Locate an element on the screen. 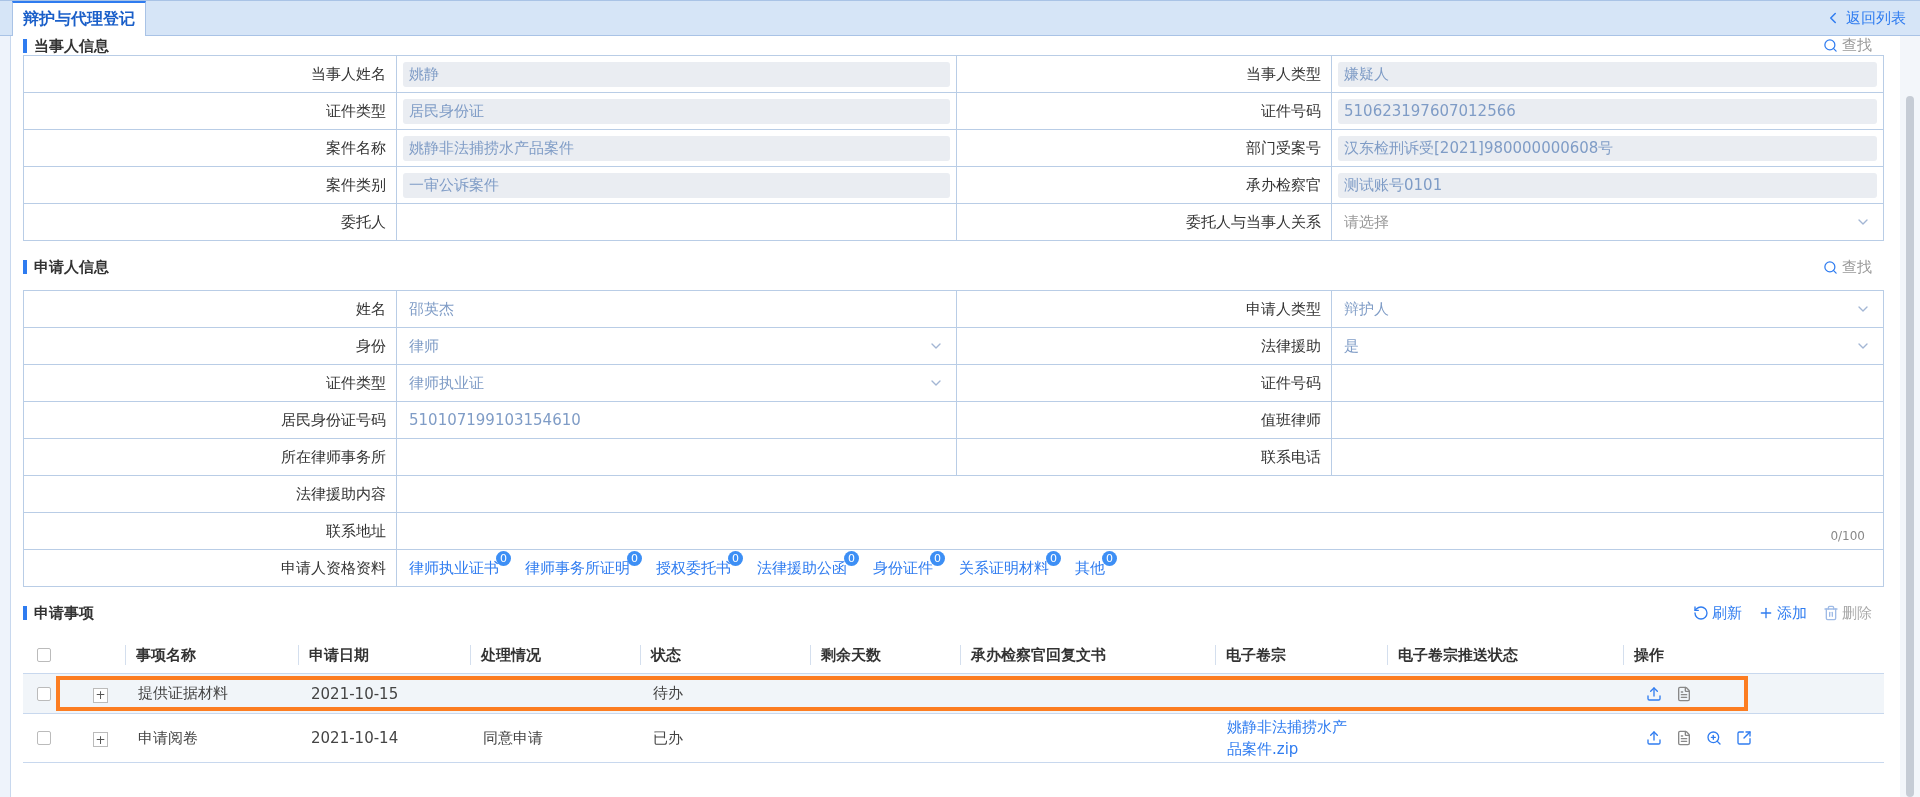  column-header: 电子卷宗 is located at coordinates (1301, 654).